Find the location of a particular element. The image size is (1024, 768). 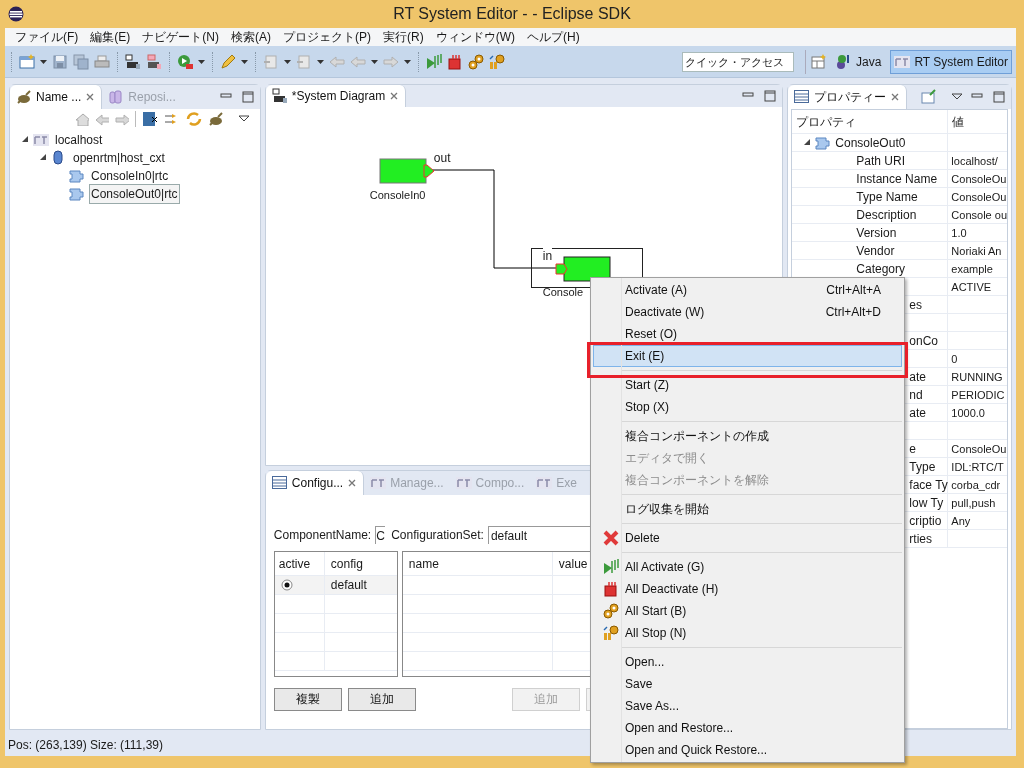

property-name: face Ty is located at coordinates (928, 485).